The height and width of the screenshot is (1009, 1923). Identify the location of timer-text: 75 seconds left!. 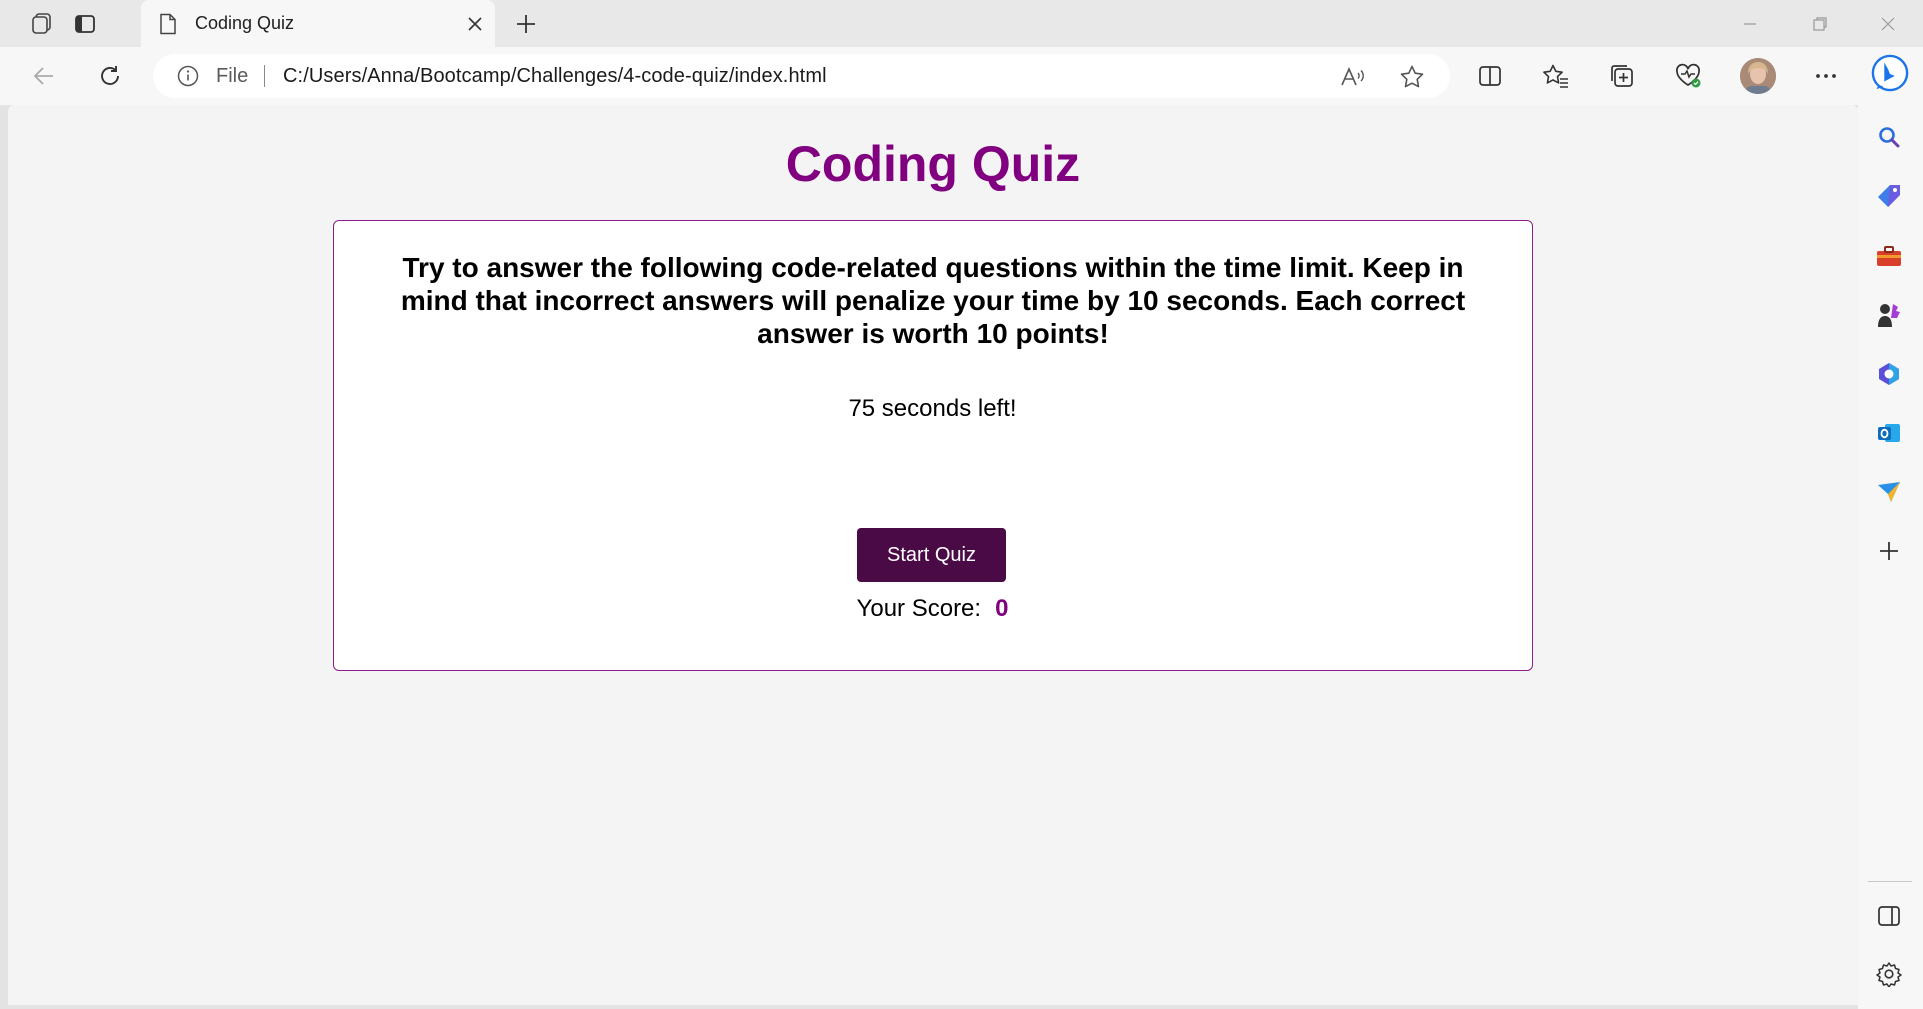
(932, 408).